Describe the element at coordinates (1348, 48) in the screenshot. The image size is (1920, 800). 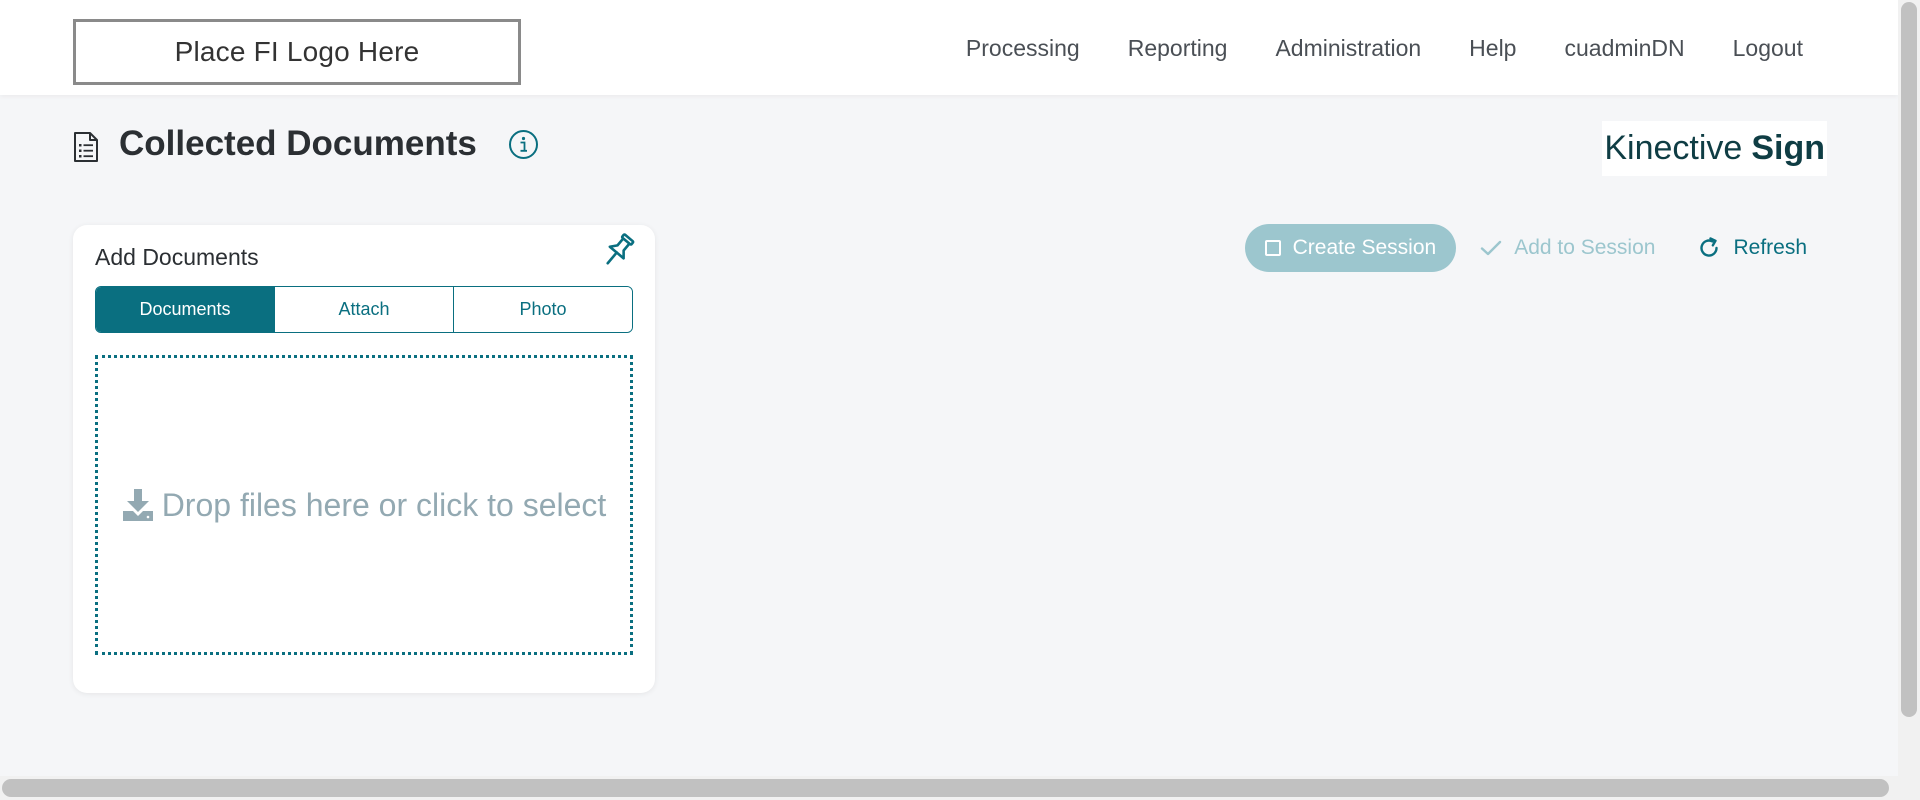
I see `nav-administration: Administration` at that location.